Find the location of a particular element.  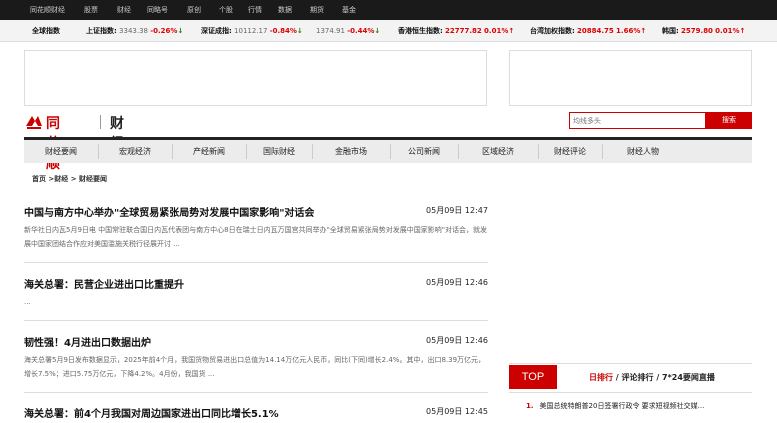

ticker-item-shenzhen: 深证成指: 10112.17 -0.84%↓ is located at coordinates (252, 31).